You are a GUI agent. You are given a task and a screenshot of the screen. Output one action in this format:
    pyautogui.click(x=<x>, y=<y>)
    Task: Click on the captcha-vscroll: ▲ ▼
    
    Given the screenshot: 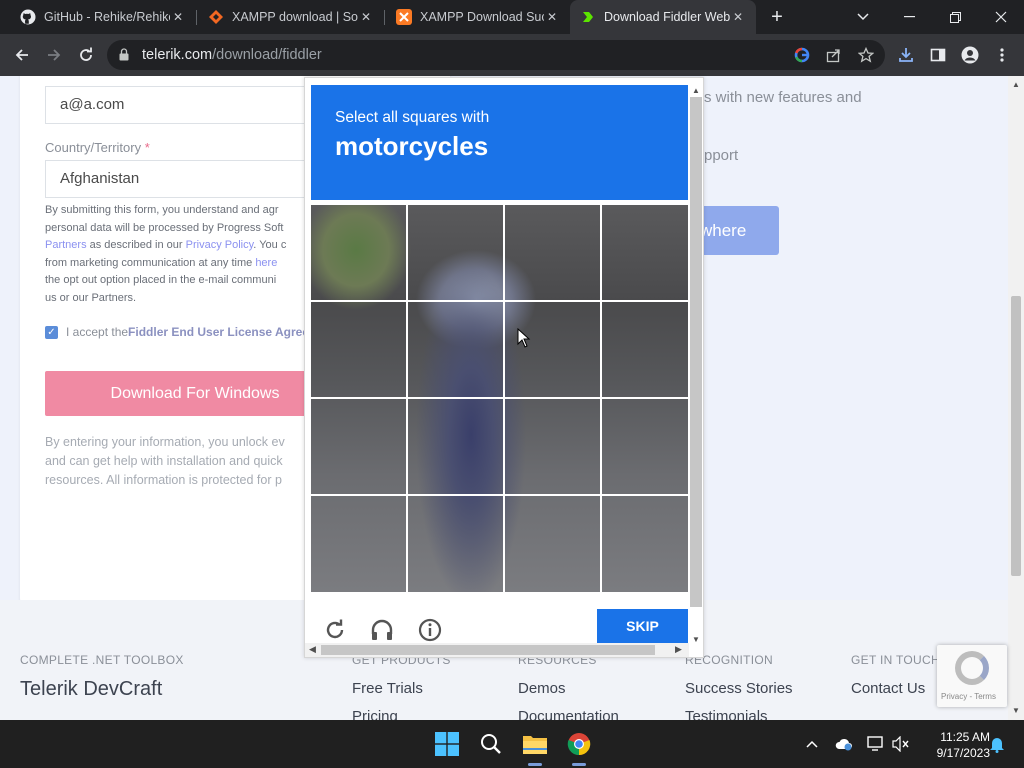 What is the action you would take?
    pyautogui.click(x=696, y=364)
    